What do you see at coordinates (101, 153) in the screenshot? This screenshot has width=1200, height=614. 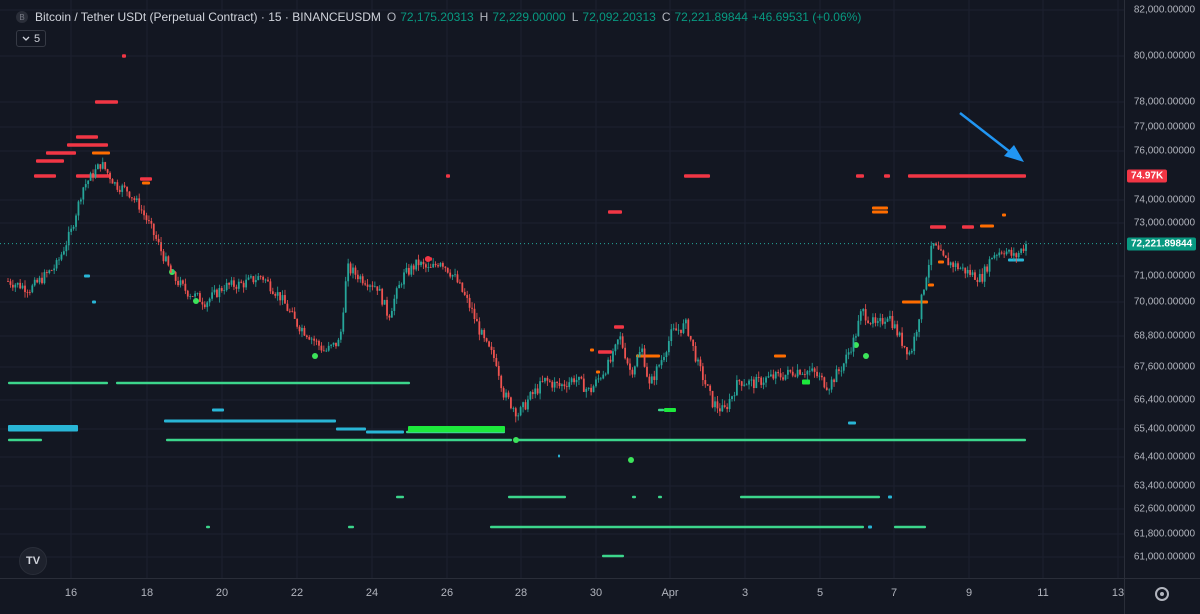 I see `orange-zone` at bounding box center [101, 153].